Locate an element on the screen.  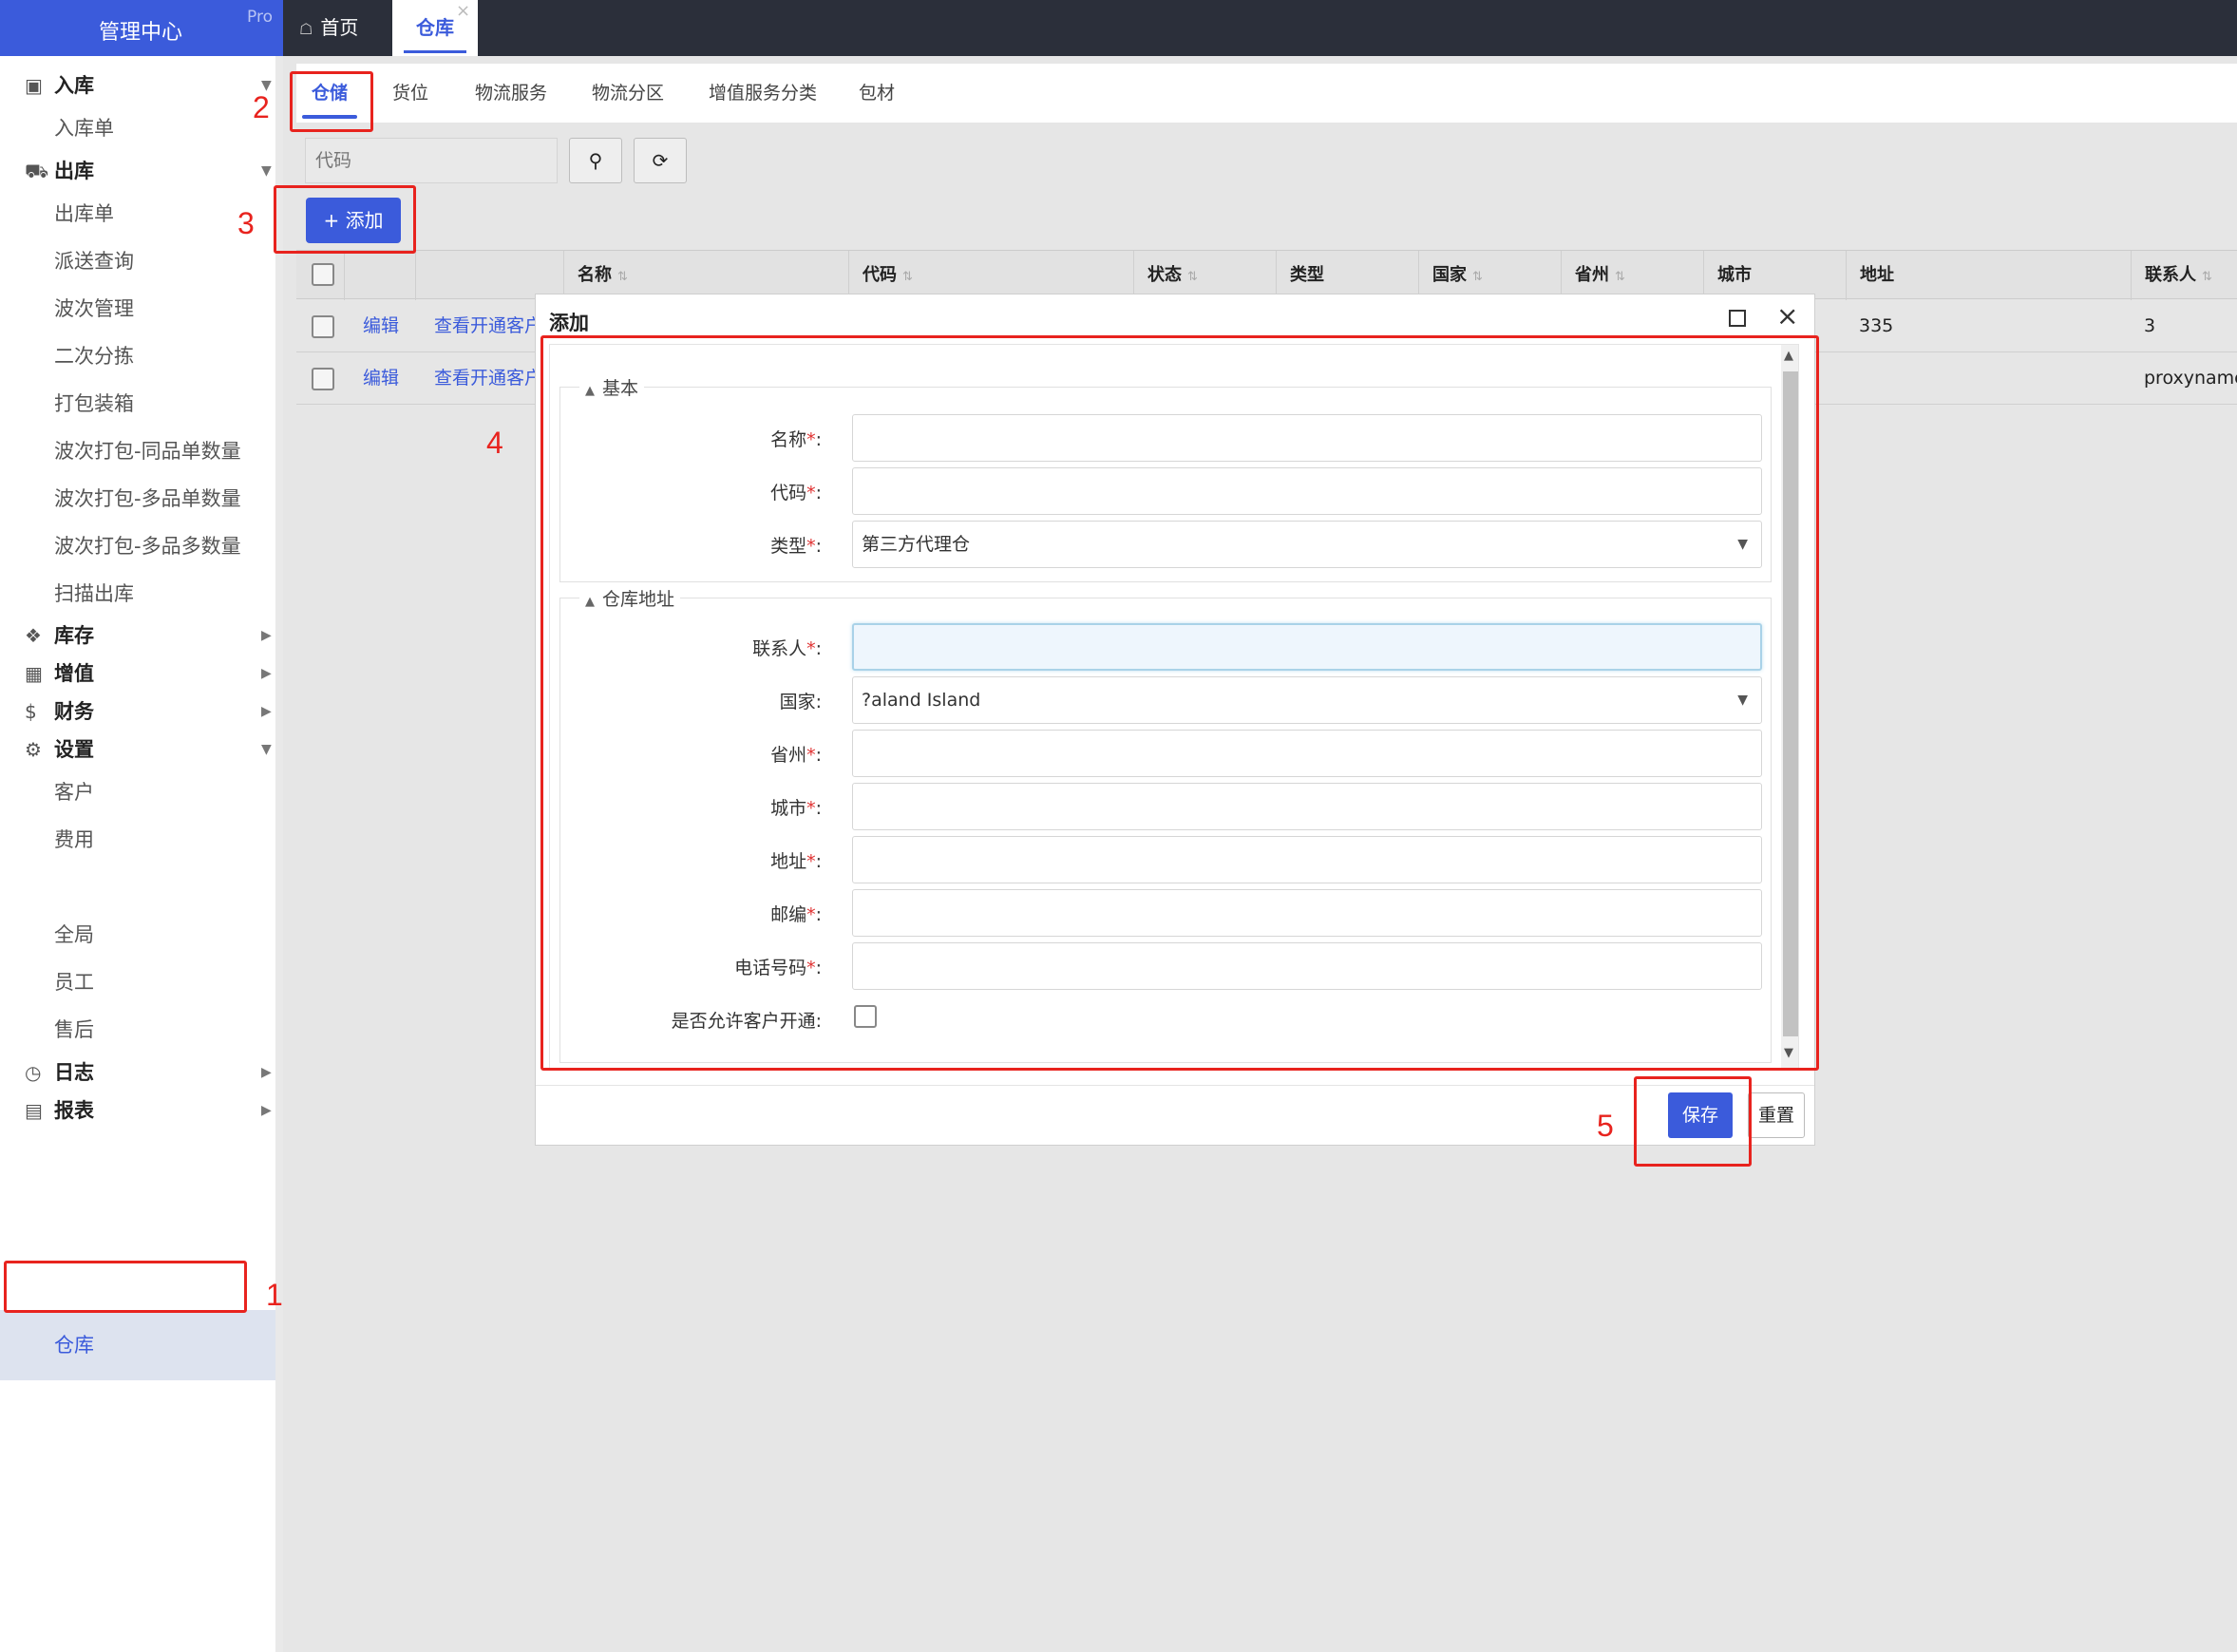
column-header-label: 类型 is located at coordinates (1307, 275).